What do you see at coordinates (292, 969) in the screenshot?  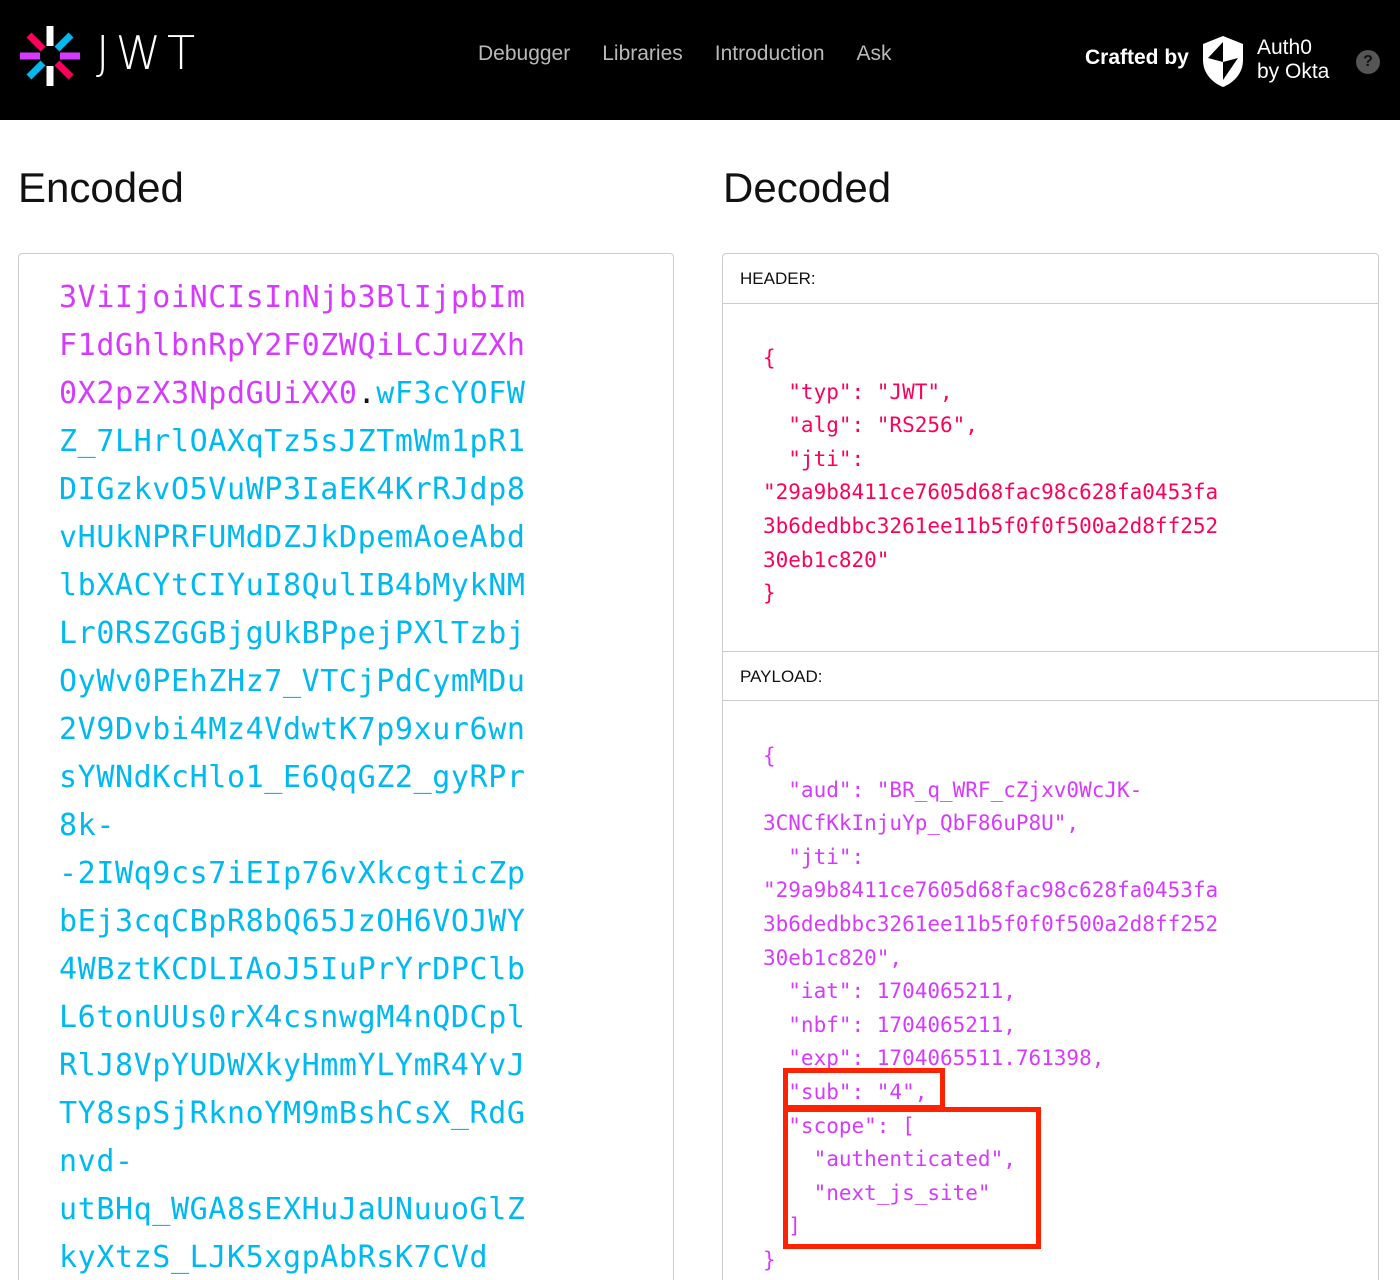 I see `token-signature-line: 4WBztKCDLIAoJ5IuPrYrDPClb` at bounding box center [292, 969].